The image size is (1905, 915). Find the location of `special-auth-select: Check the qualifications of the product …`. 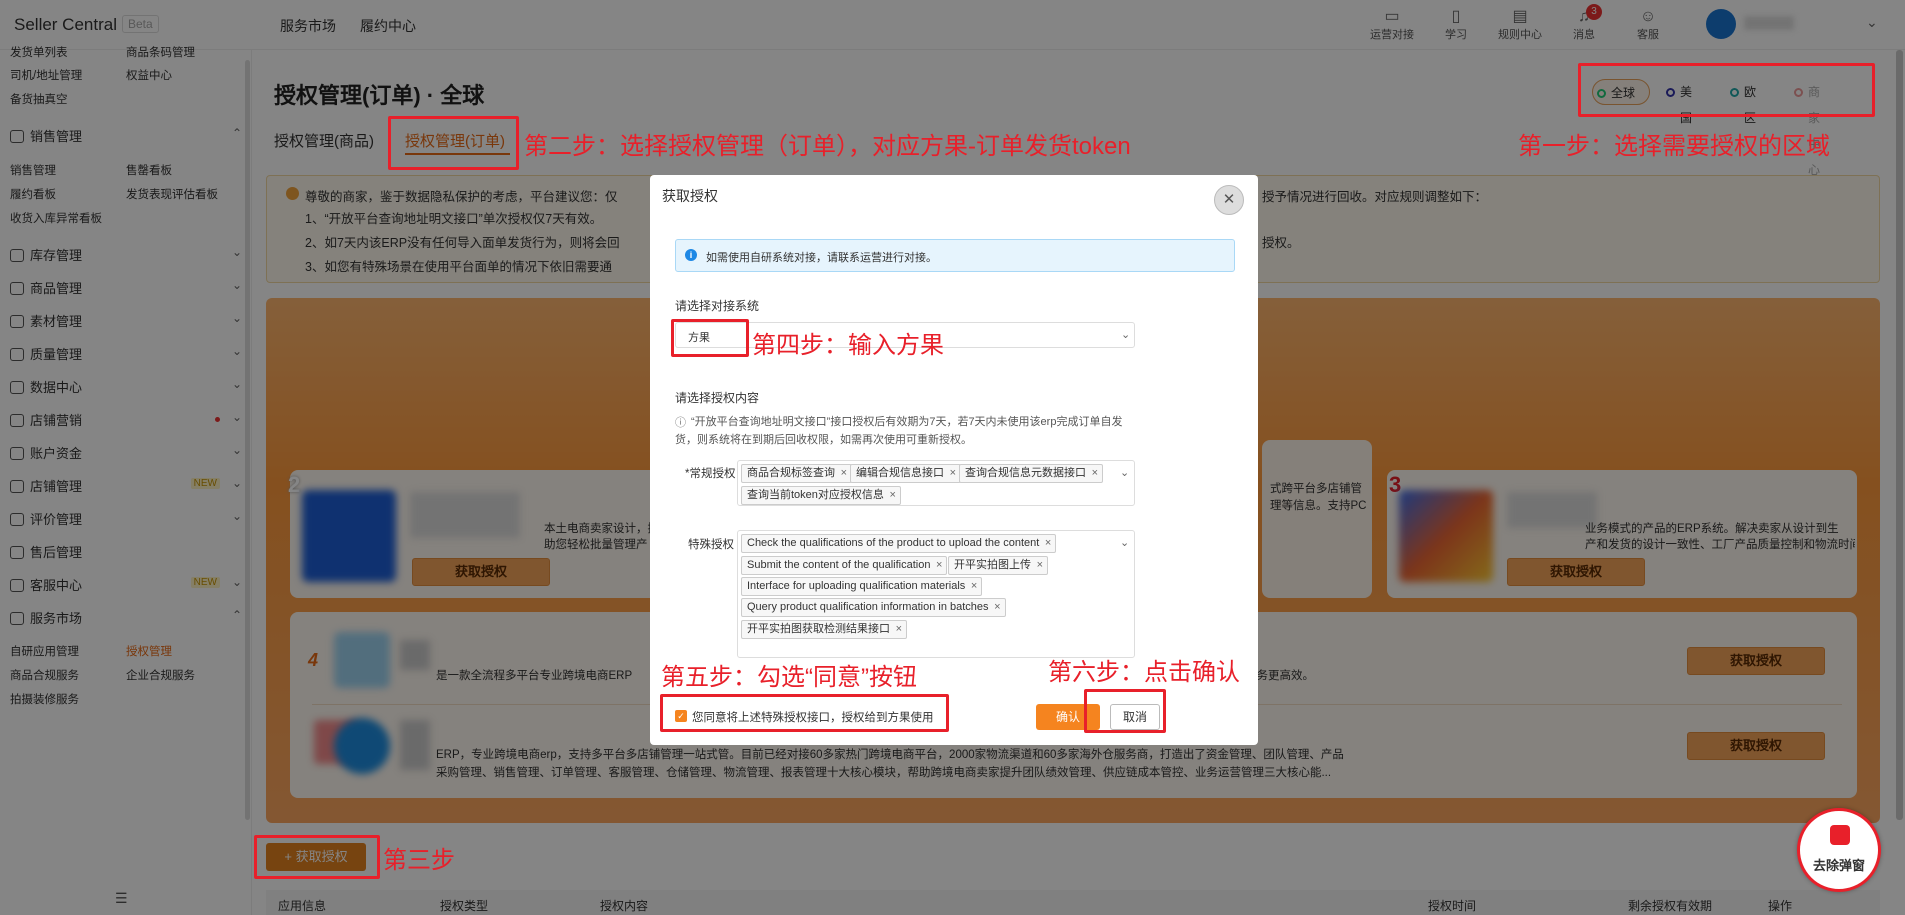

special-auth-select: Check the qualifications of the product … is located at coordinates (936, 594).